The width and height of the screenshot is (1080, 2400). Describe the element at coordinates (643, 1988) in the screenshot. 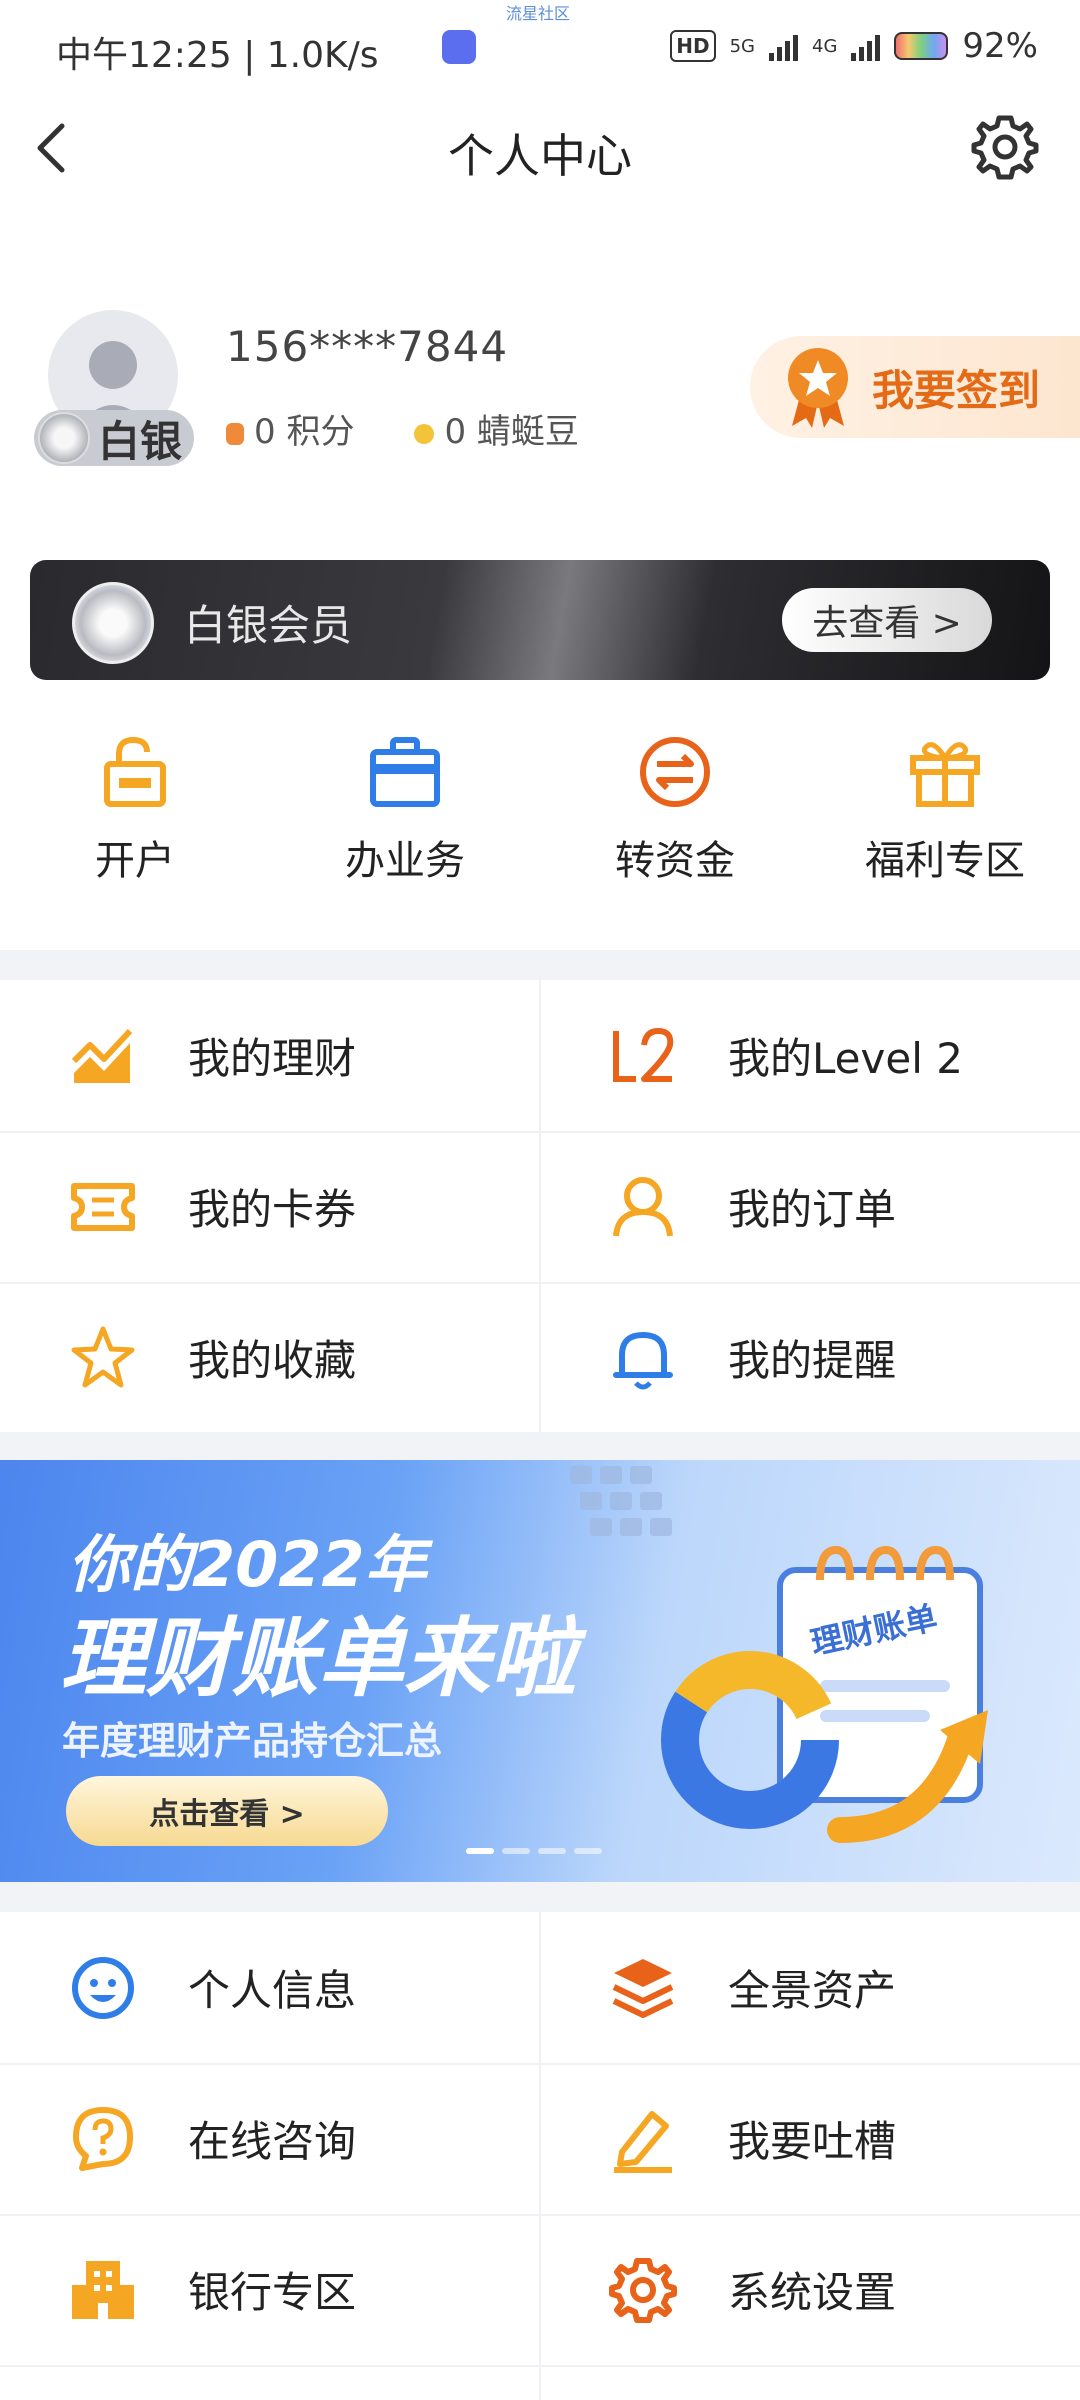

I see `layers-icon` at that location.